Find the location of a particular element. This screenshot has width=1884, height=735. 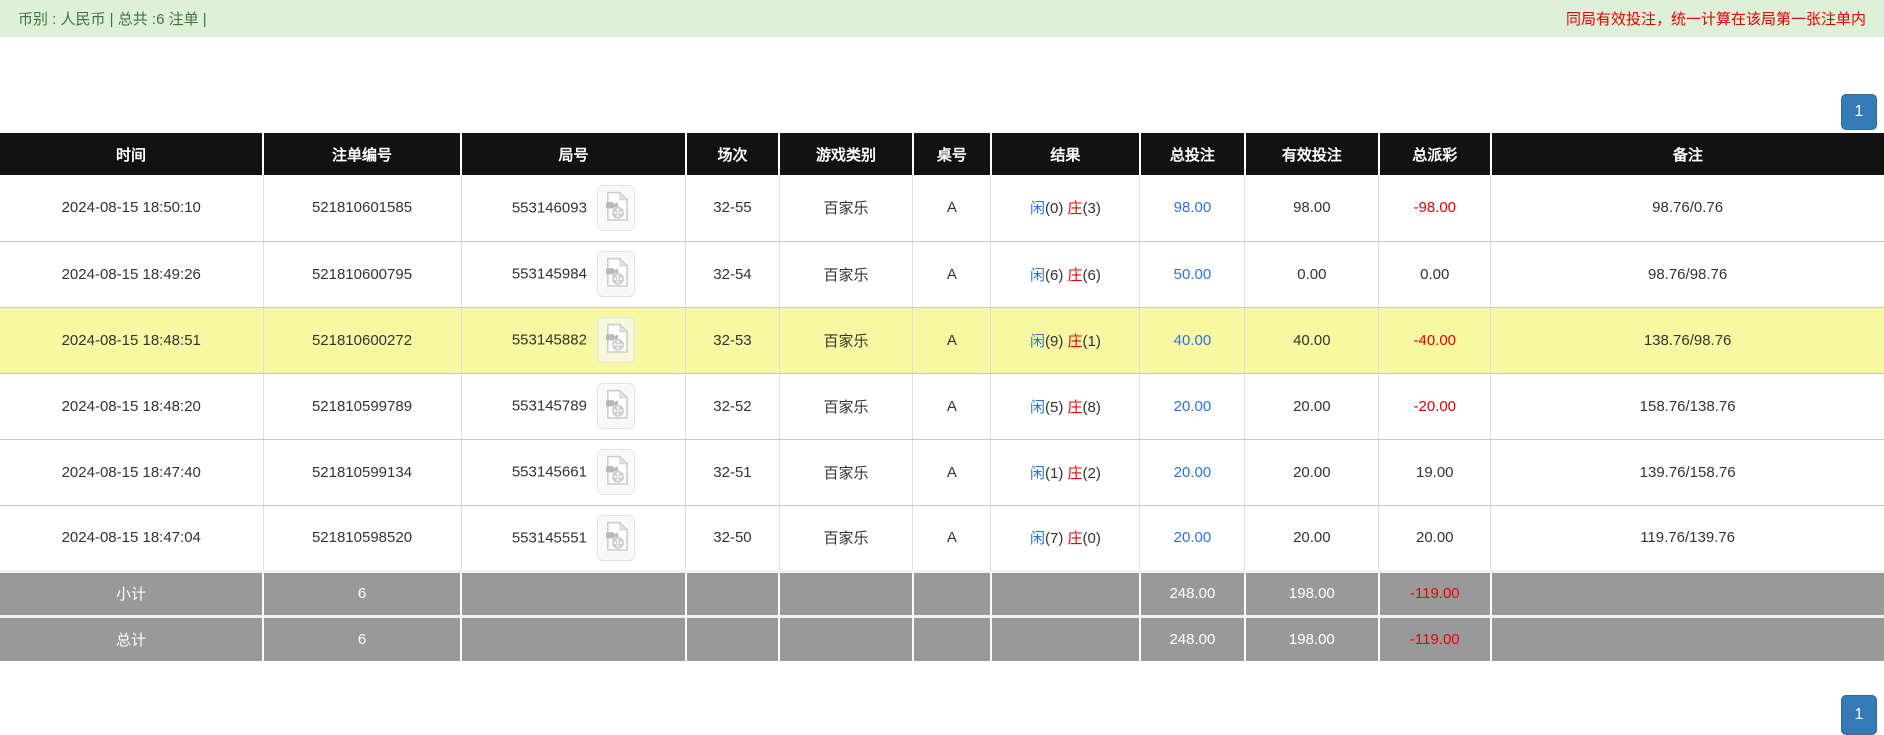

column-header-session: 场次 is located at coordinates (733, 154).